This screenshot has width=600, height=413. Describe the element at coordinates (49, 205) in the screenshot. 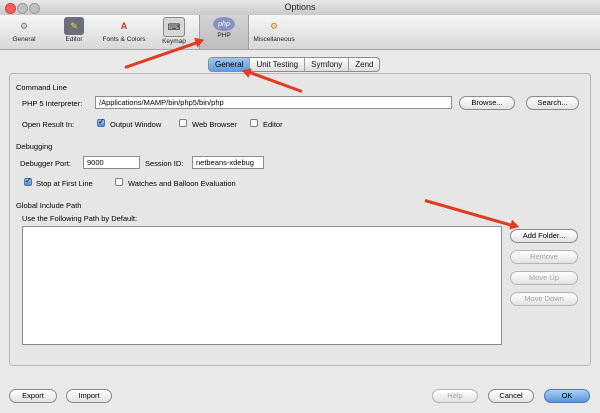

I see `include-path-heading: Global Include Path` at that location.